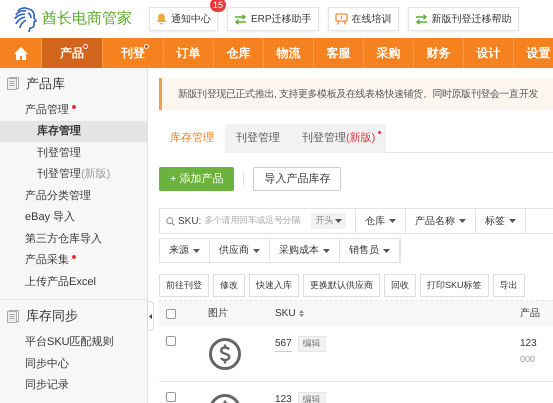 The image size is (553, 403). I want to click on notification-badge: 15, so click(218, 6).